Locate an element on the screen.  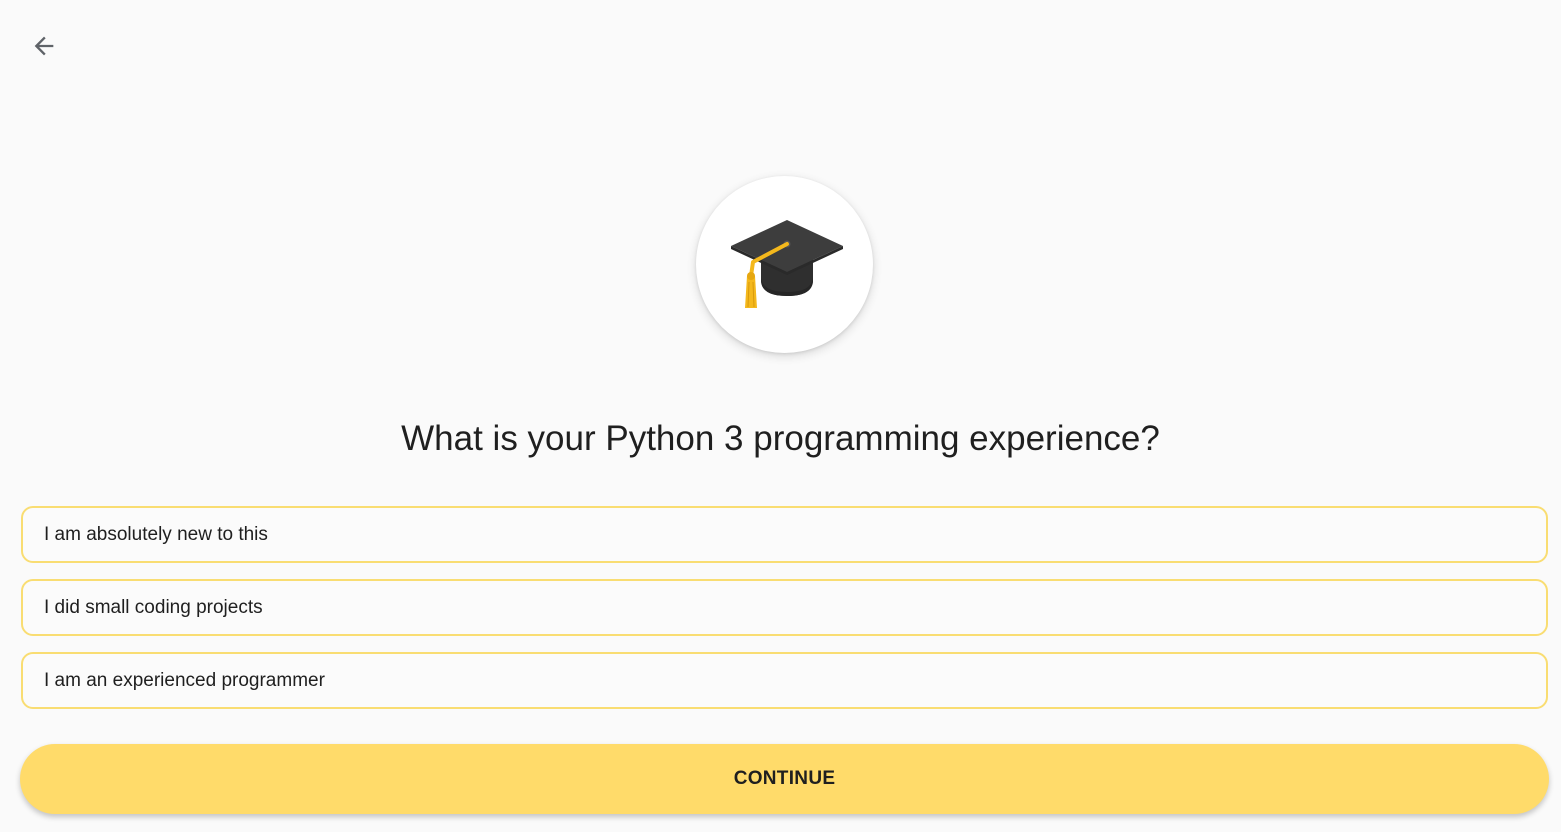
option-new: I am absolutely new to this is located at coordinates (784, 534).